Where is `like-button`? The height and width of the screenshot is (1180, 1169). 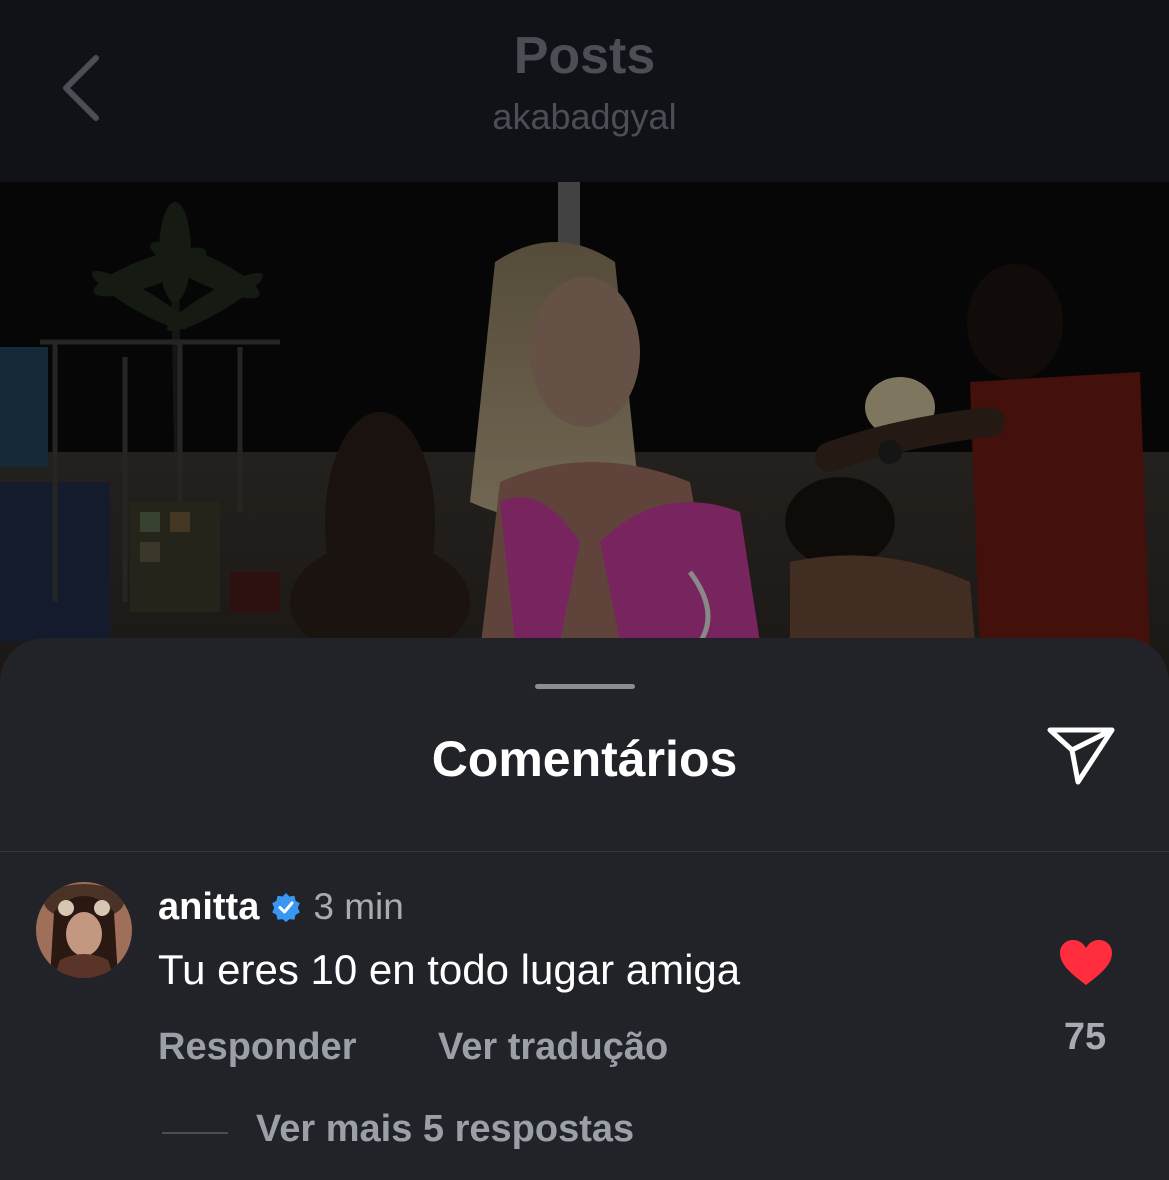 like-button is located at coordinates (1086, 963).